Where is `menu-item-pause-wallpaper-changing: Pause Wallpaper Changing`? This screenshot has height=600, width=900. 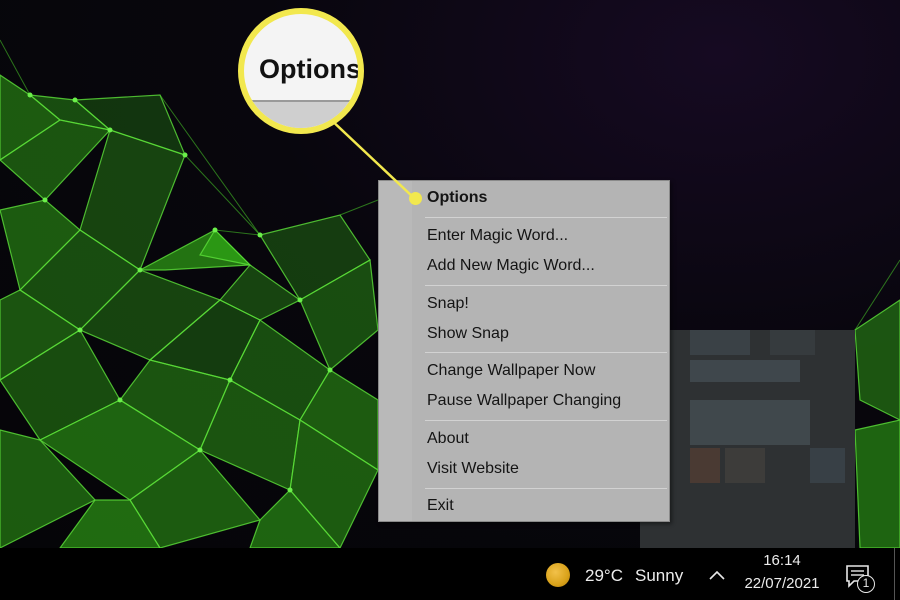
menu-item-pause-wallpaper-changing: Pause Wallpaper Changing is located at coordinates (524, 401).